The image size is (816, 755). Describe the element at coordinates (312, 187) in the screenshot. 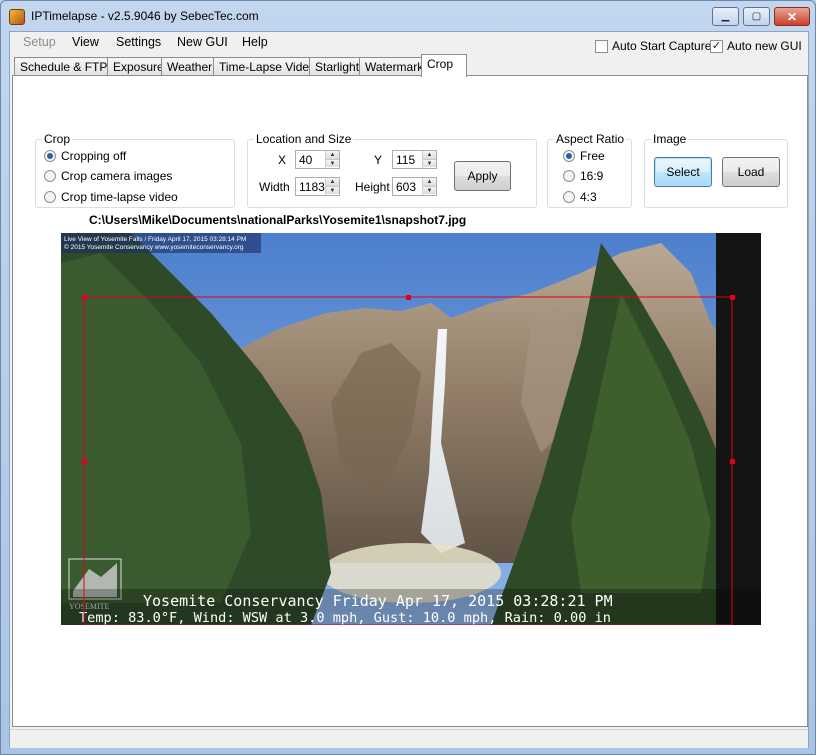

I see `width-value: 1183` at that location.